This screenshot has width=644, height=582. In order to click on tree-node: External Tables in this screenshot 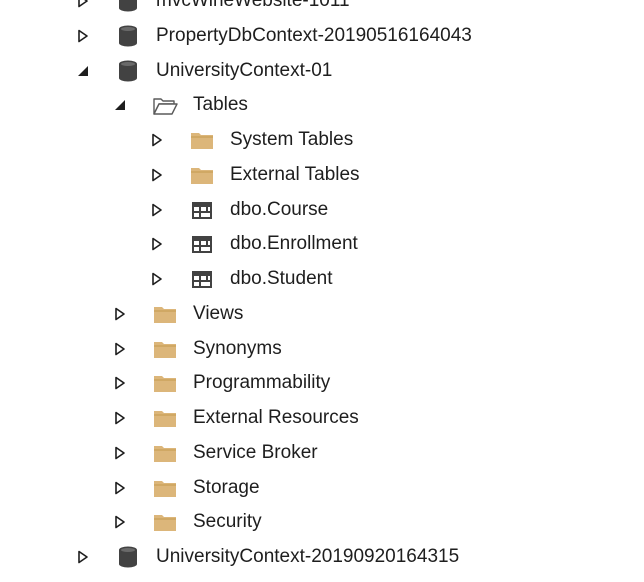, I will do `click(322, 175)`.